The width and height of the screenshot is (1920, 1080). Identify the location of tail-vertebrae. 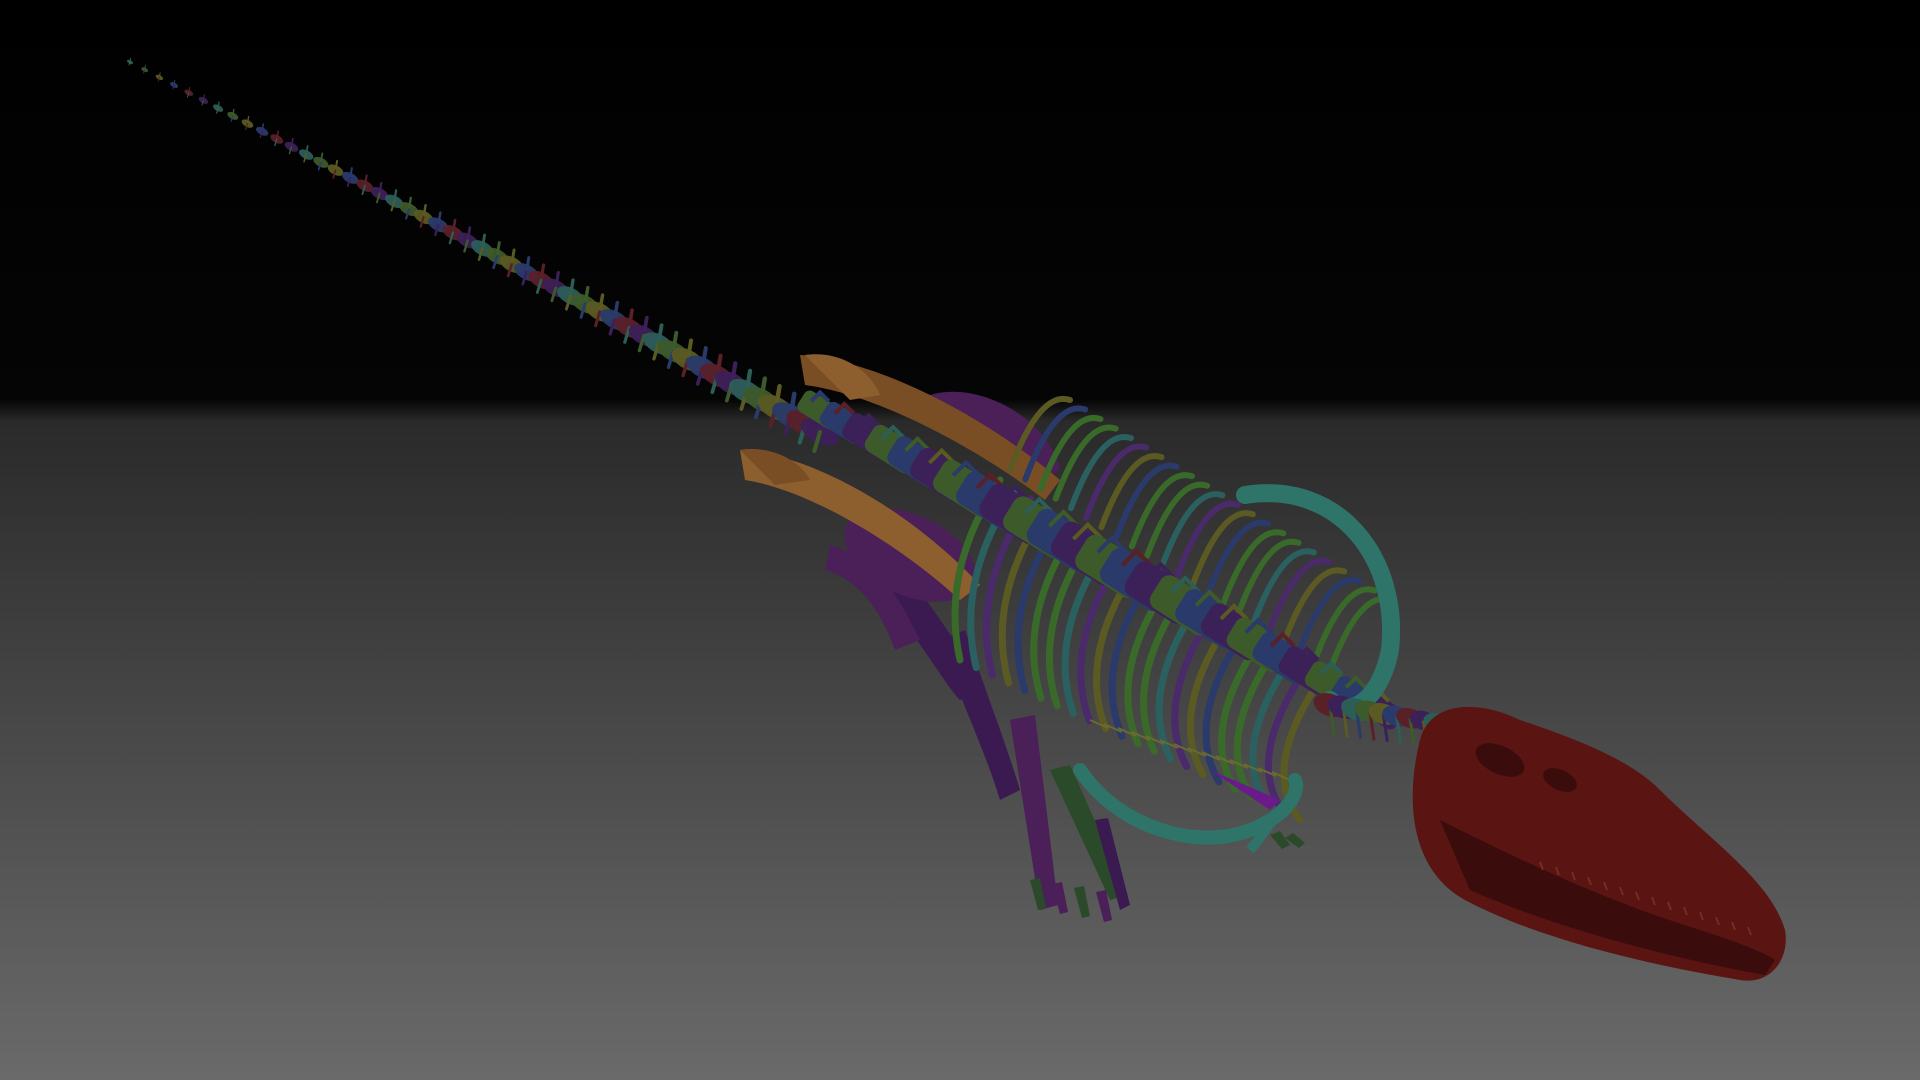
(483, 255).